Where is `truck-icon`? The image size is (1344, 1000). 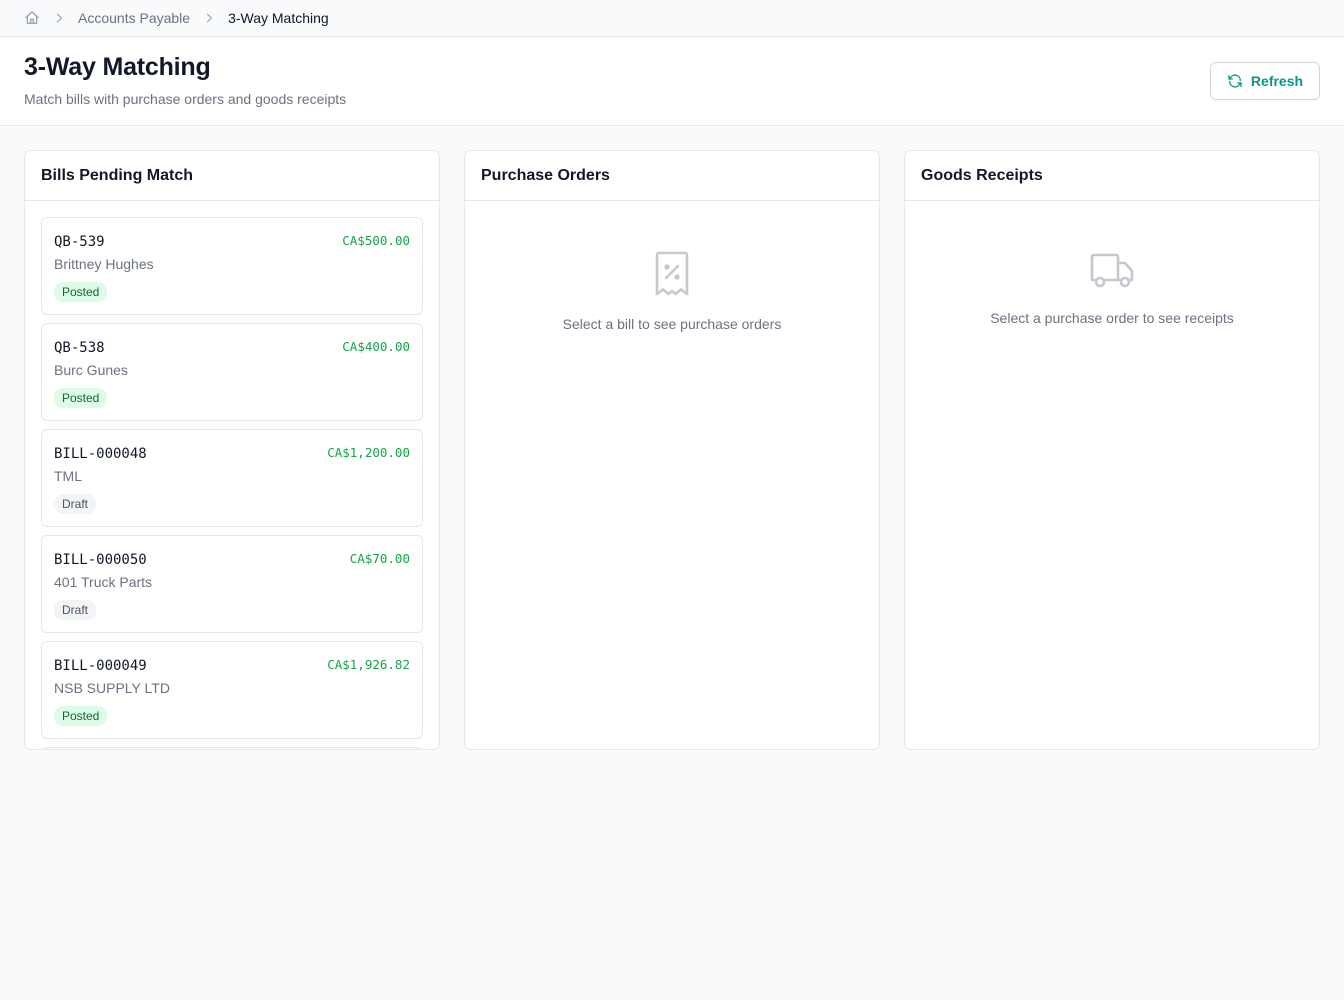 truck-icon is located at coordinates (1112, 273).